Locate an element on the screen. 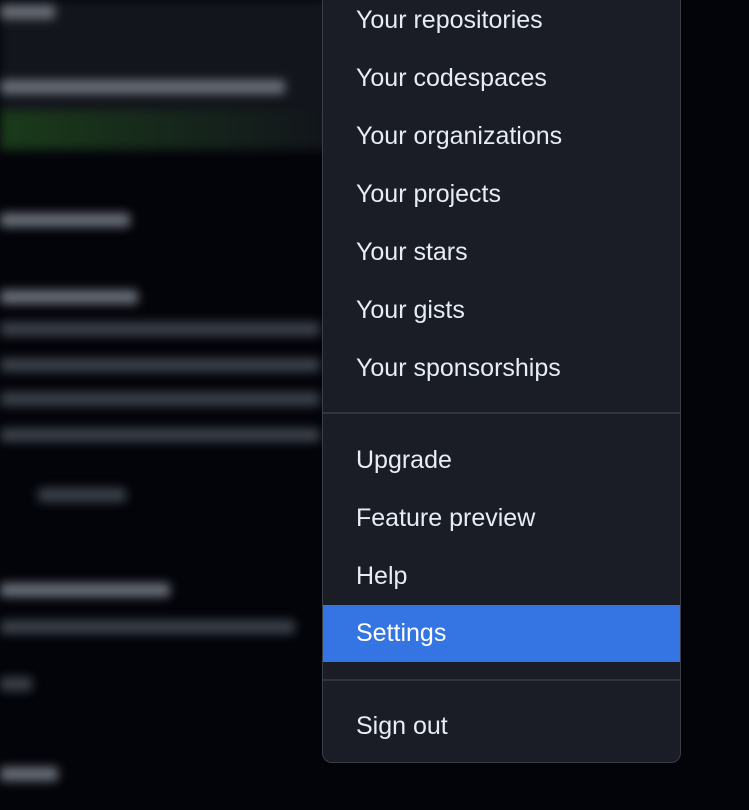 The image size is (749, 810). menu-item-help: Help is located at coordinates (501, 576).